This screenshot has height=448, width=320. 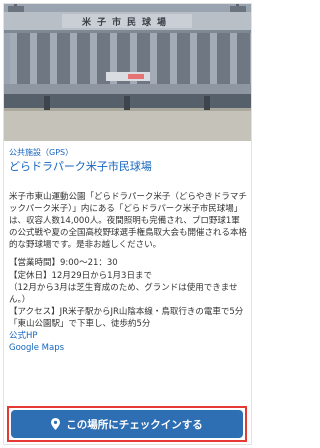 I want to click on closed-note: （12月から3月は芝生育成のため、グランドは使用できません。）, so click(x=123, y=293).